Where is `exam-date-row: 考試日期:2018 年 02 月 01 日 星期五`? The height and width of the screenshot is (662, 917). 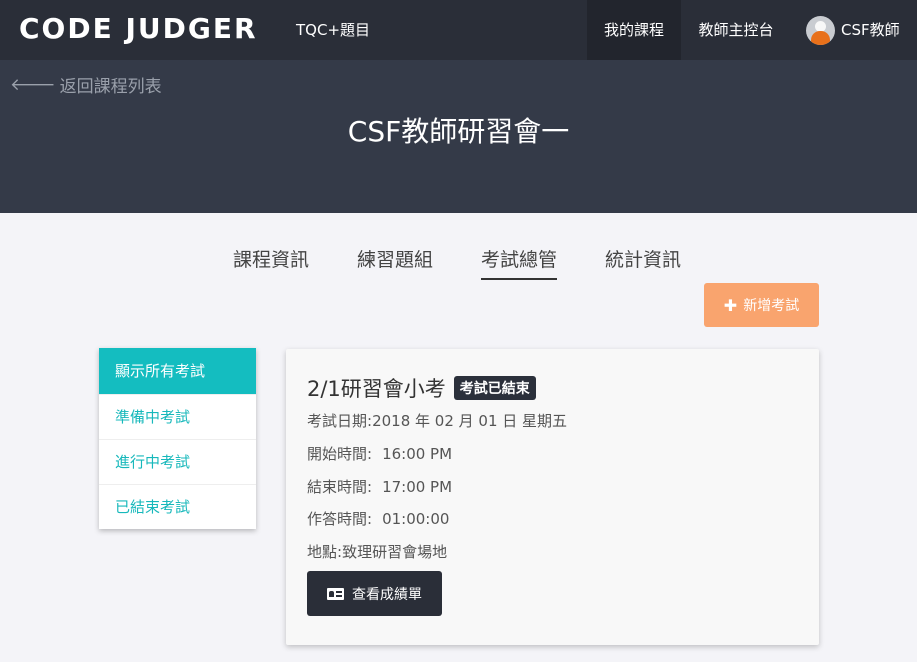
exam-date-row: 考試日期:2018 年 02 月 01 日 星期五 is located at coordinates (437, 420).